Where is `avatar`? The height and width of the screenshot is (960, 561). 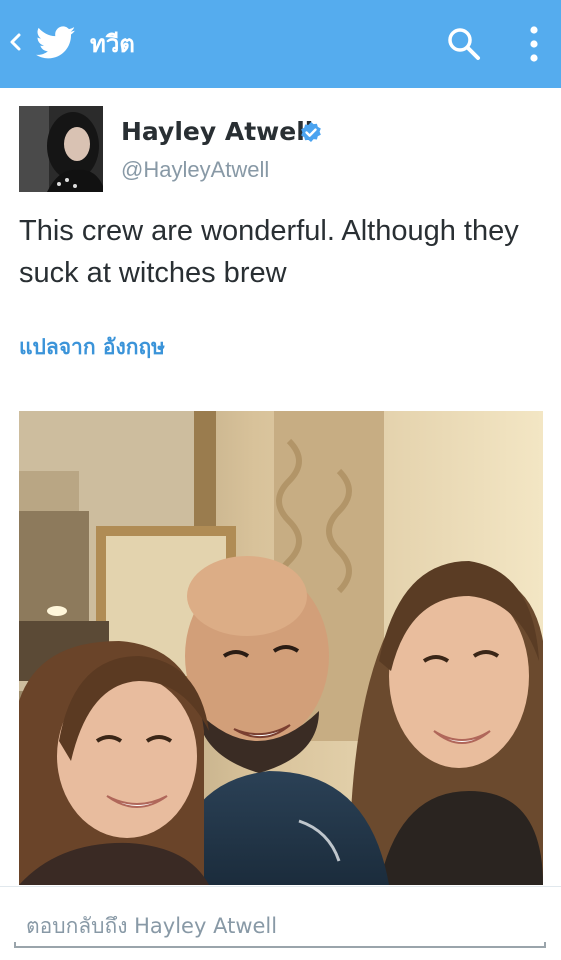
avatar is located at coordinates (61, 149).